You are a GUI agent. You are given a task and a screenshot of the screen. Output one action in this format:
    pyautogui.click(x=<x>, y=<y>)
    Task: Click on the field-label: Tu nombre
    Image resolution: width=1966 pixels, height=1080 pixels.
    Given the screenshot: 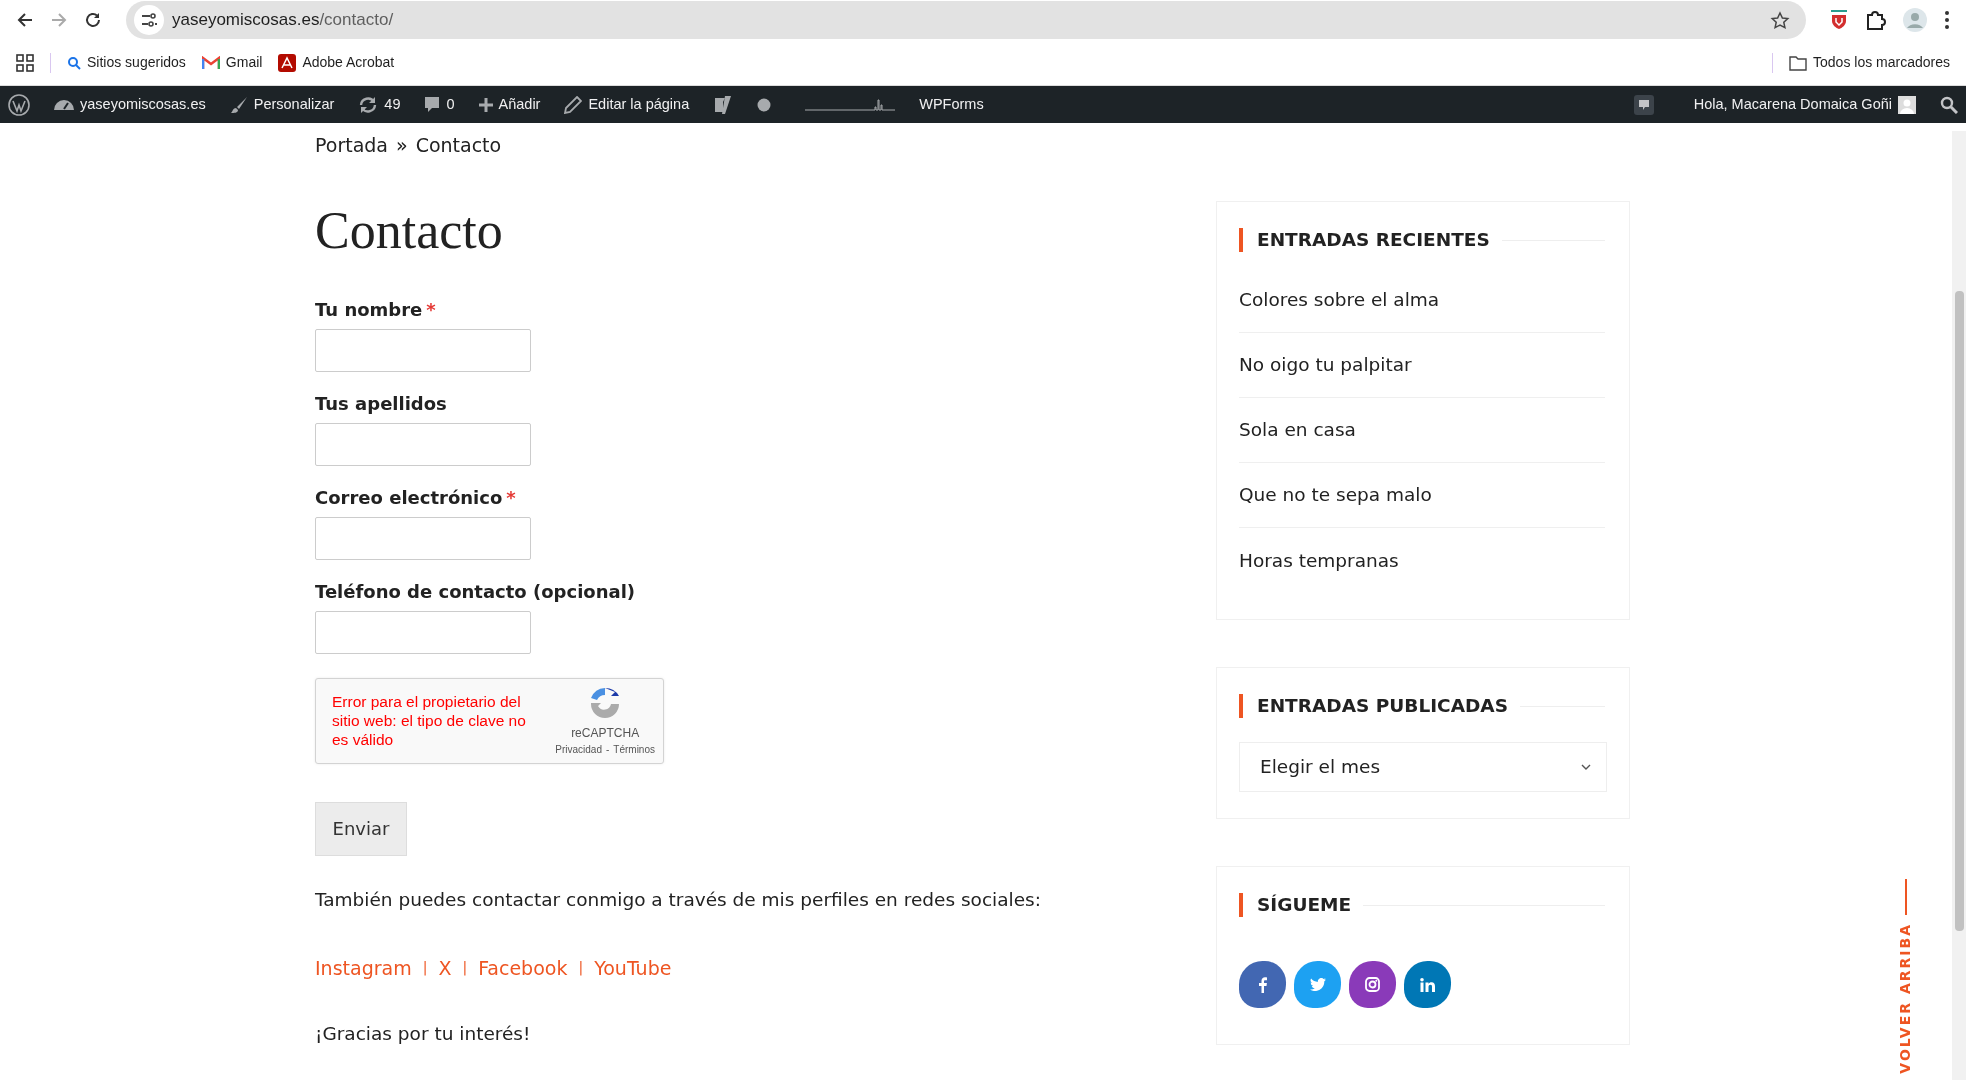 What is the action you would take?
    pyautogui.click(x=369, y=309)
    